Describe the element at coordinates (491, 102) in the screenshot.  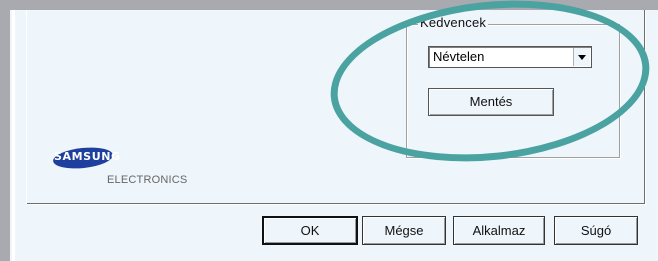
I see `save-button: Mentés` at that location.